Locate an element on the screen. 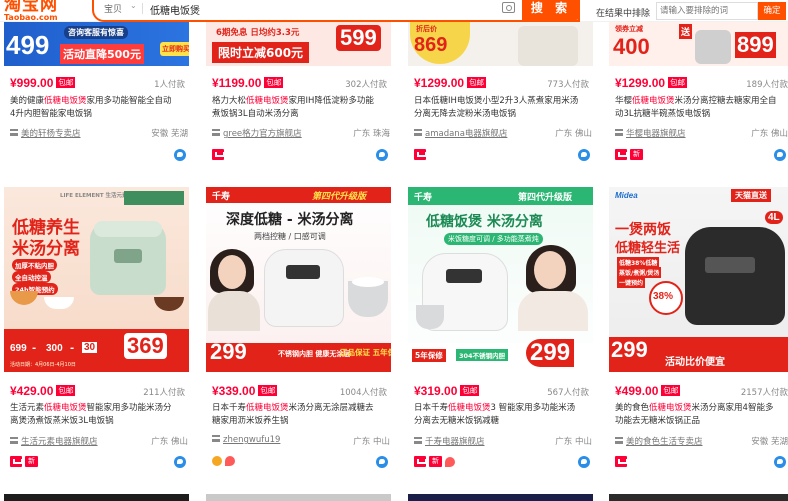 This screenshot has width=788, height=501. product-title: 格力大松低糖电饭煲家用IH降低淀粉多功能 煮饭锅3L自动米汤分离 is located at coordinates (300, 108).